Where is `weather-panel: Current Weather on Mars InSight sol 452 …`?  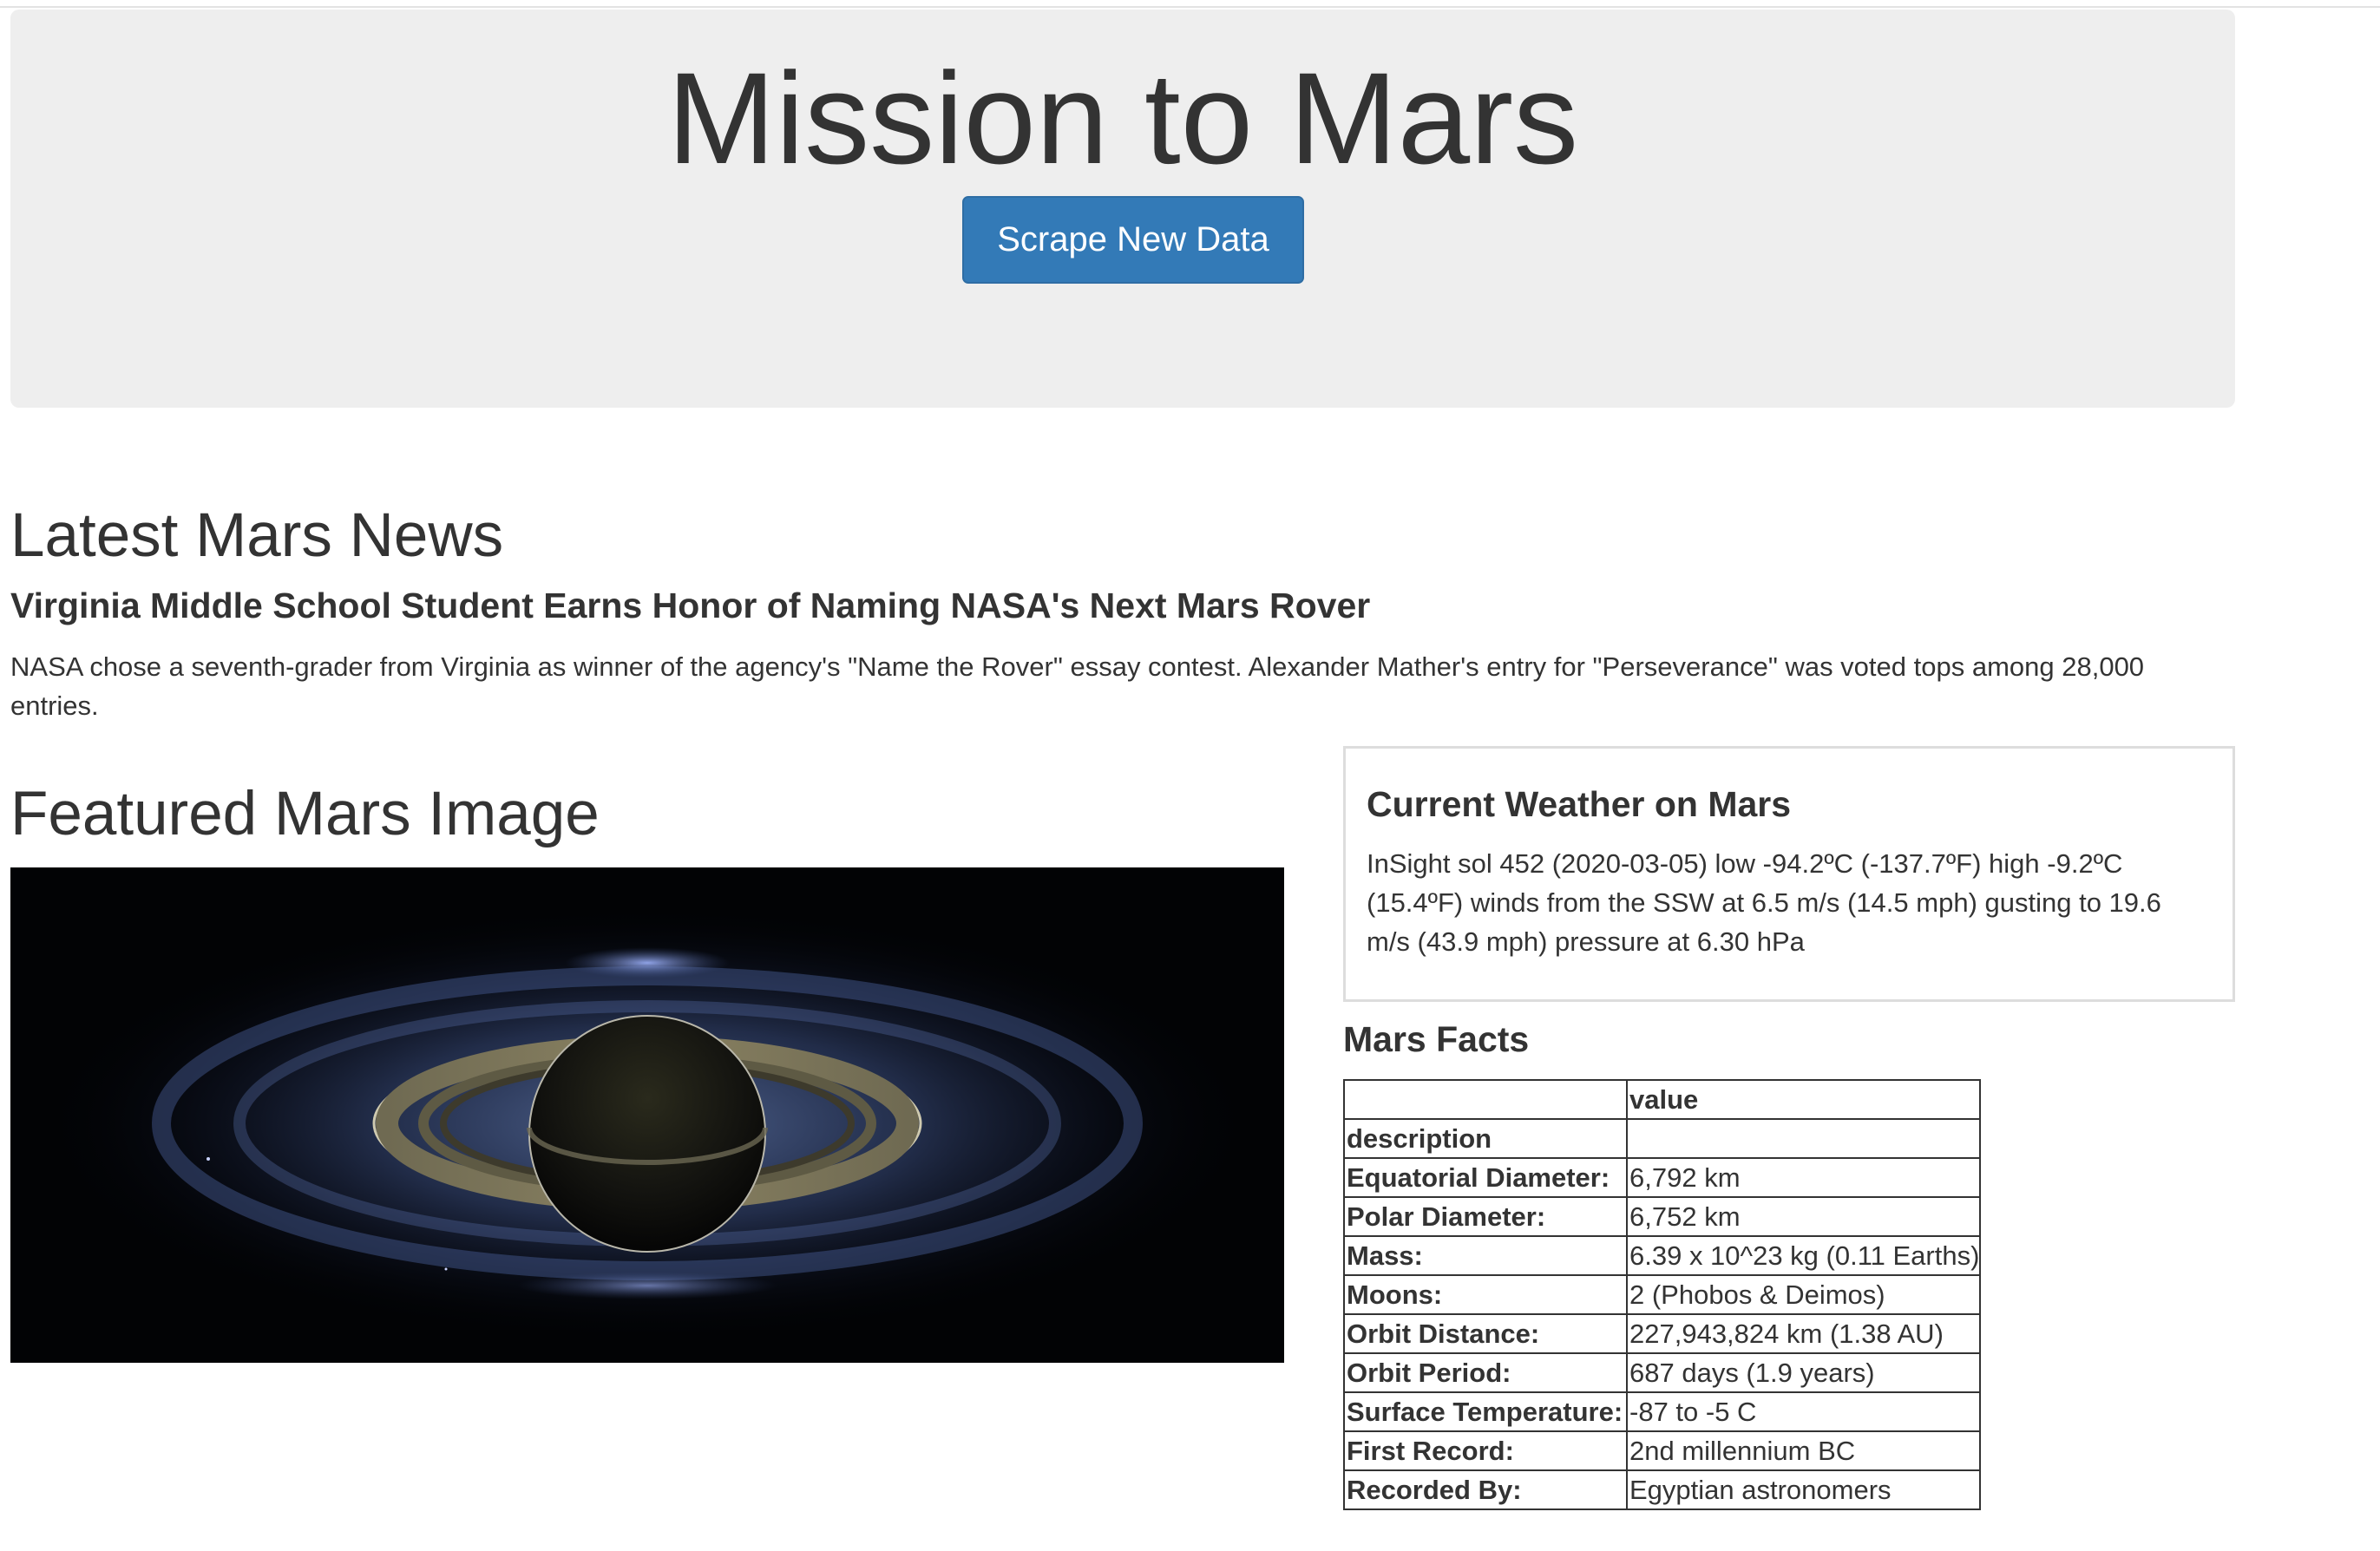 weather-panel: Current Weather on Mars InSight sol 452 … is located at coordinates (1789, 874).